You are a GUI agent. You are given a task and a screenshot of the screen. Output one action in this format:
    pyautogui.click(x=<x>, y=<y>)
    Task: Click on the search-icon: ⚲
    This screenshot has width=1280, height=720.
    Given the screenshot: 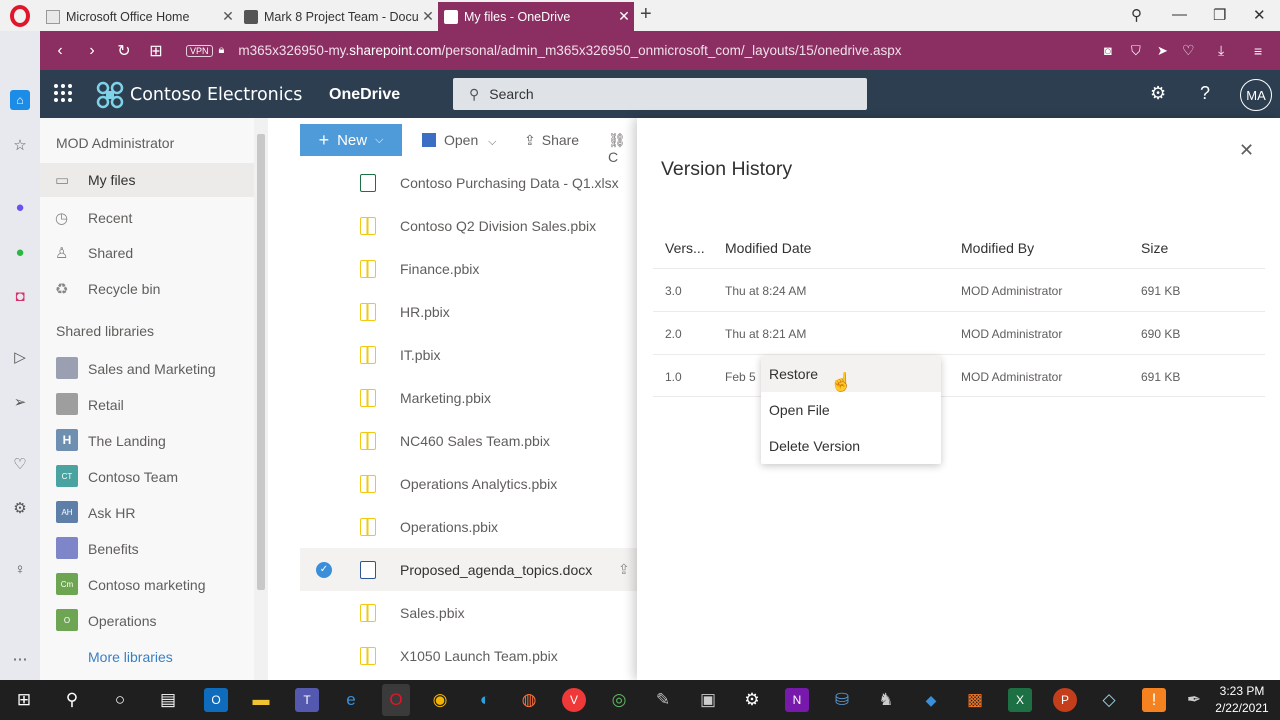 What is the action you would take?
    pyautogui.click(x=72, y=700)
    